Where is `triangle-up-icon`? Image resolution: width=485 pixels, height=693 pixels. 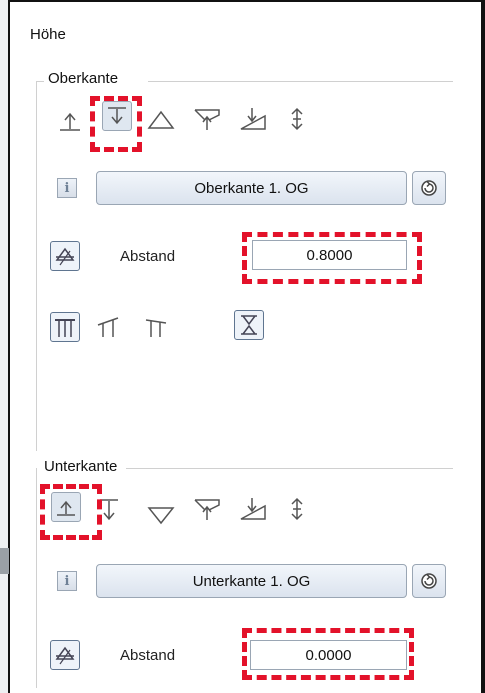
triangle-up-icon is located at coordinates (161, 119).